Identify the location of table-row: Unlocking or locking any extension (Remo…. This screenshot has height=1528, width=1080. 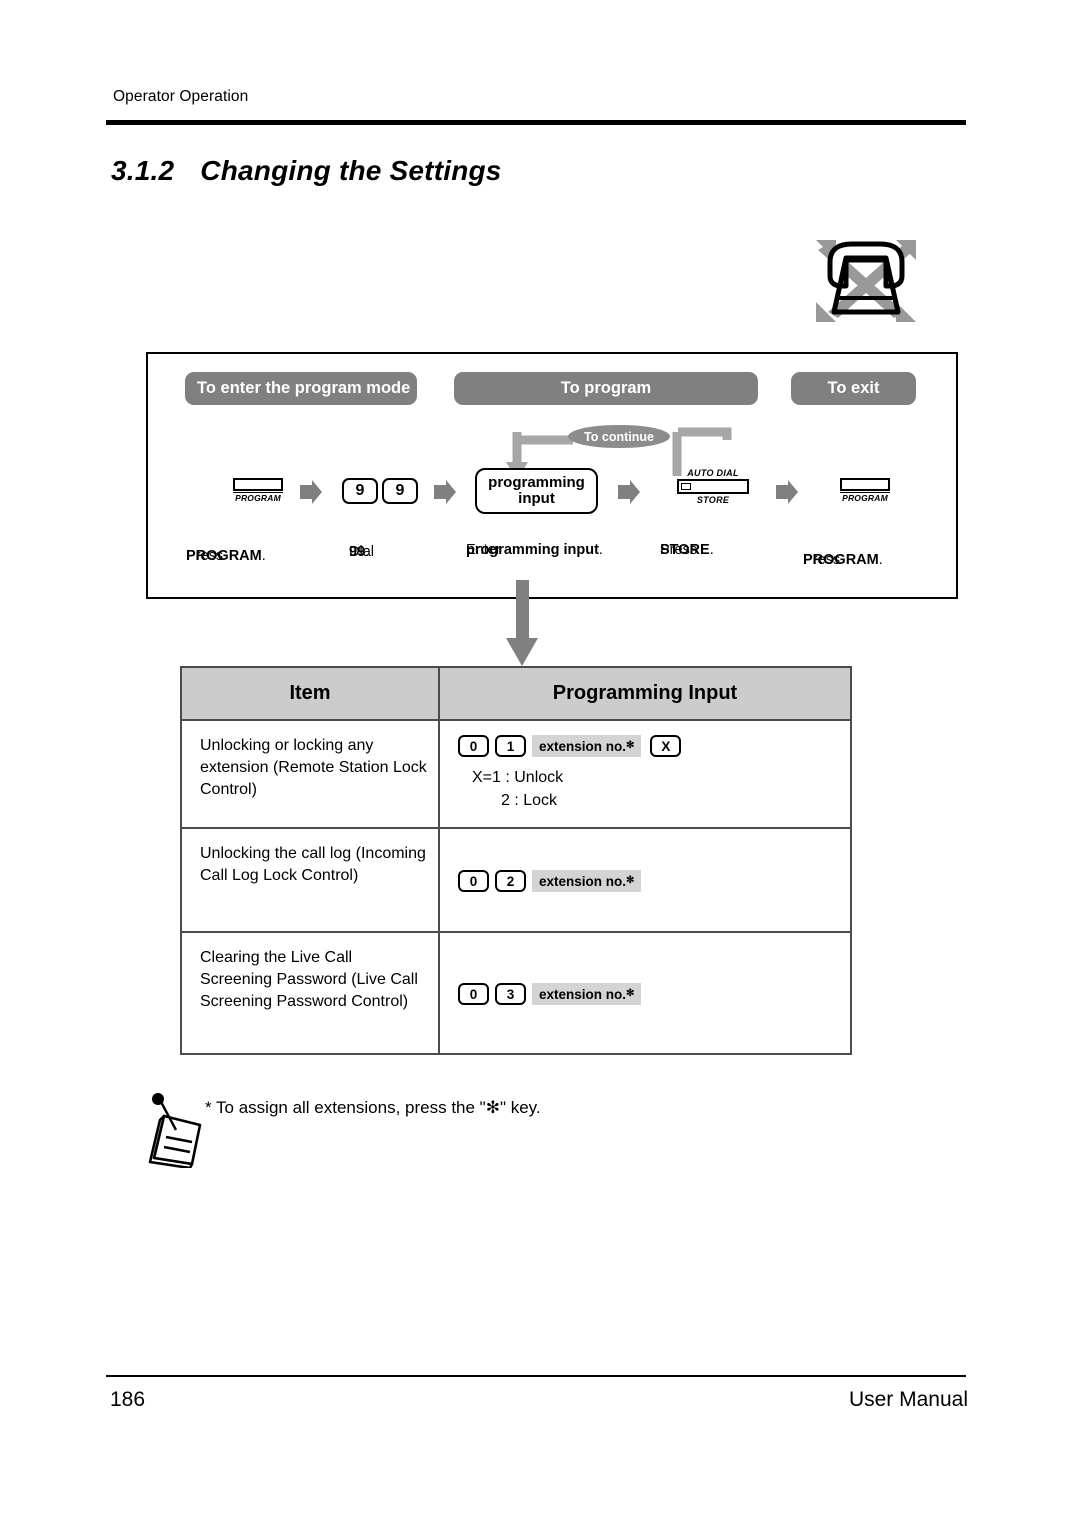
(516, 774).